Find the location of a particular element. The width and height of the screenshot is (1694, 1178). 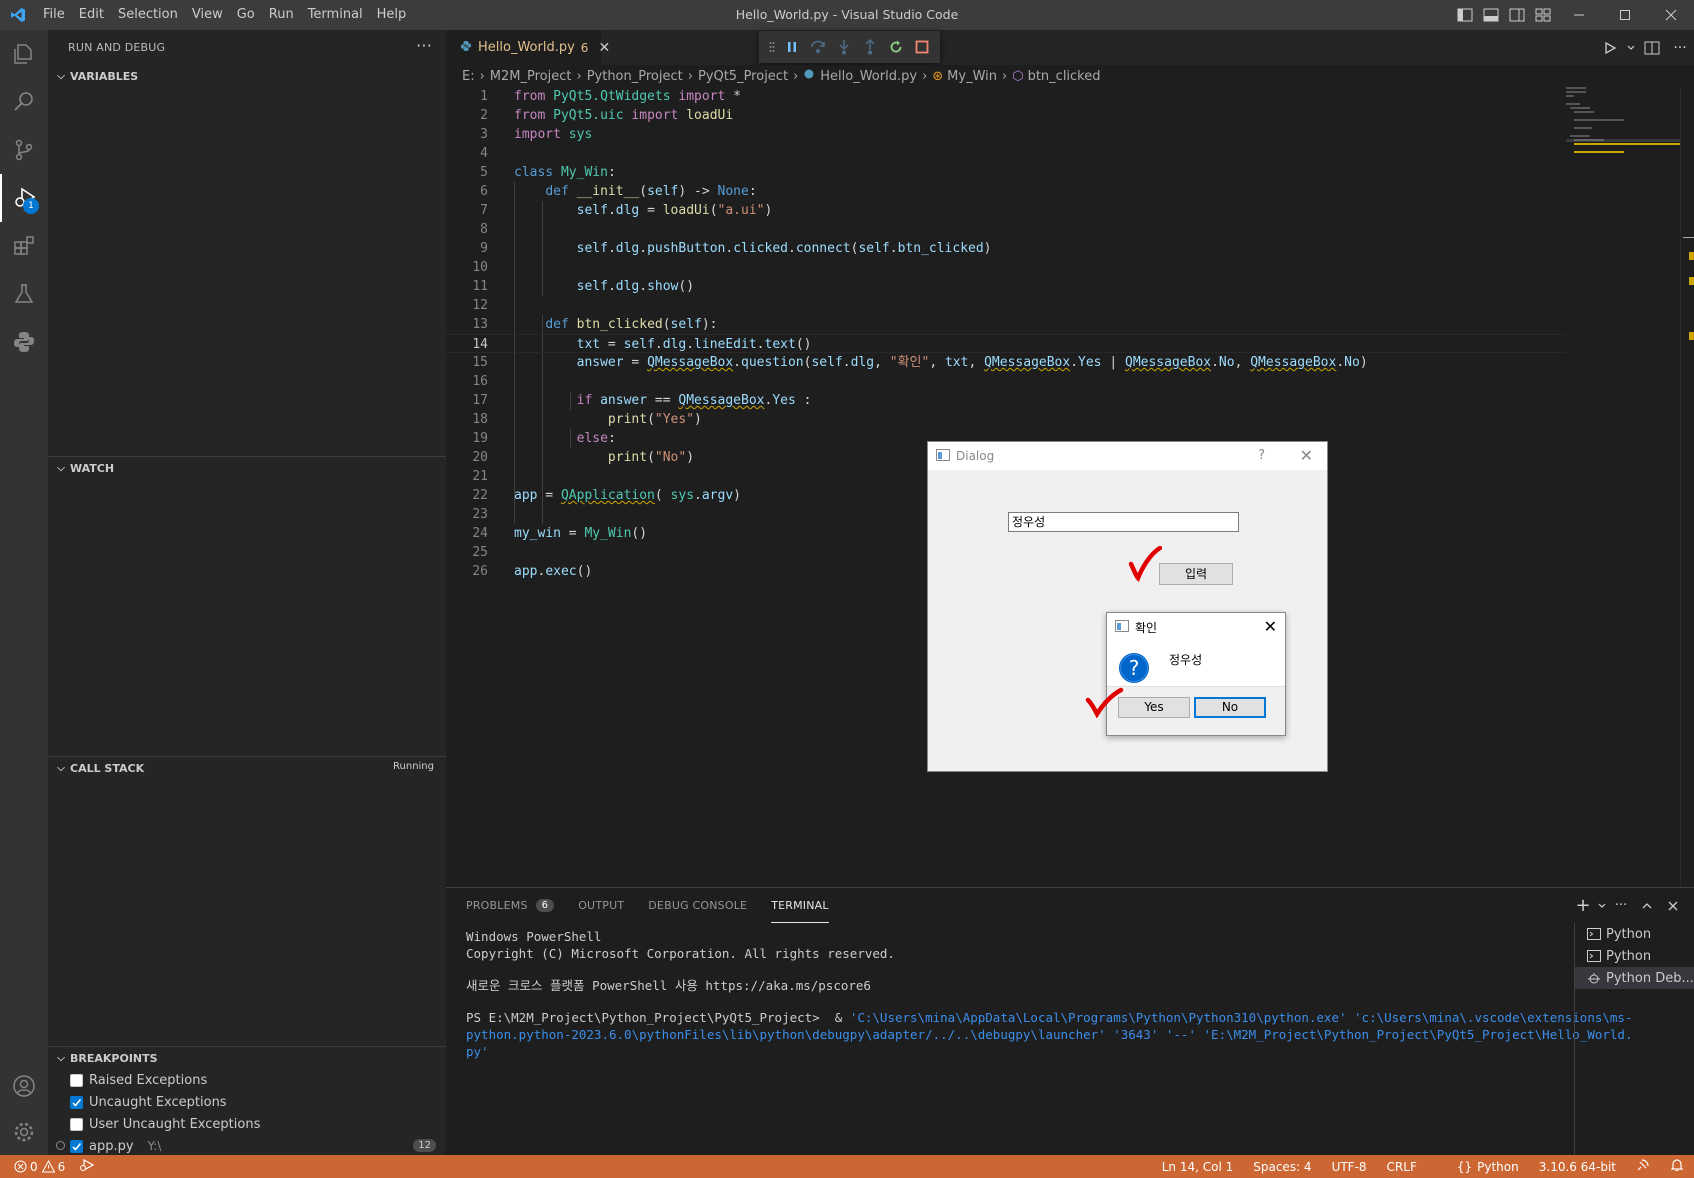

tab-hello-world-py: Hello_World.py 6 ✕ is located at coordinates (528, 47).